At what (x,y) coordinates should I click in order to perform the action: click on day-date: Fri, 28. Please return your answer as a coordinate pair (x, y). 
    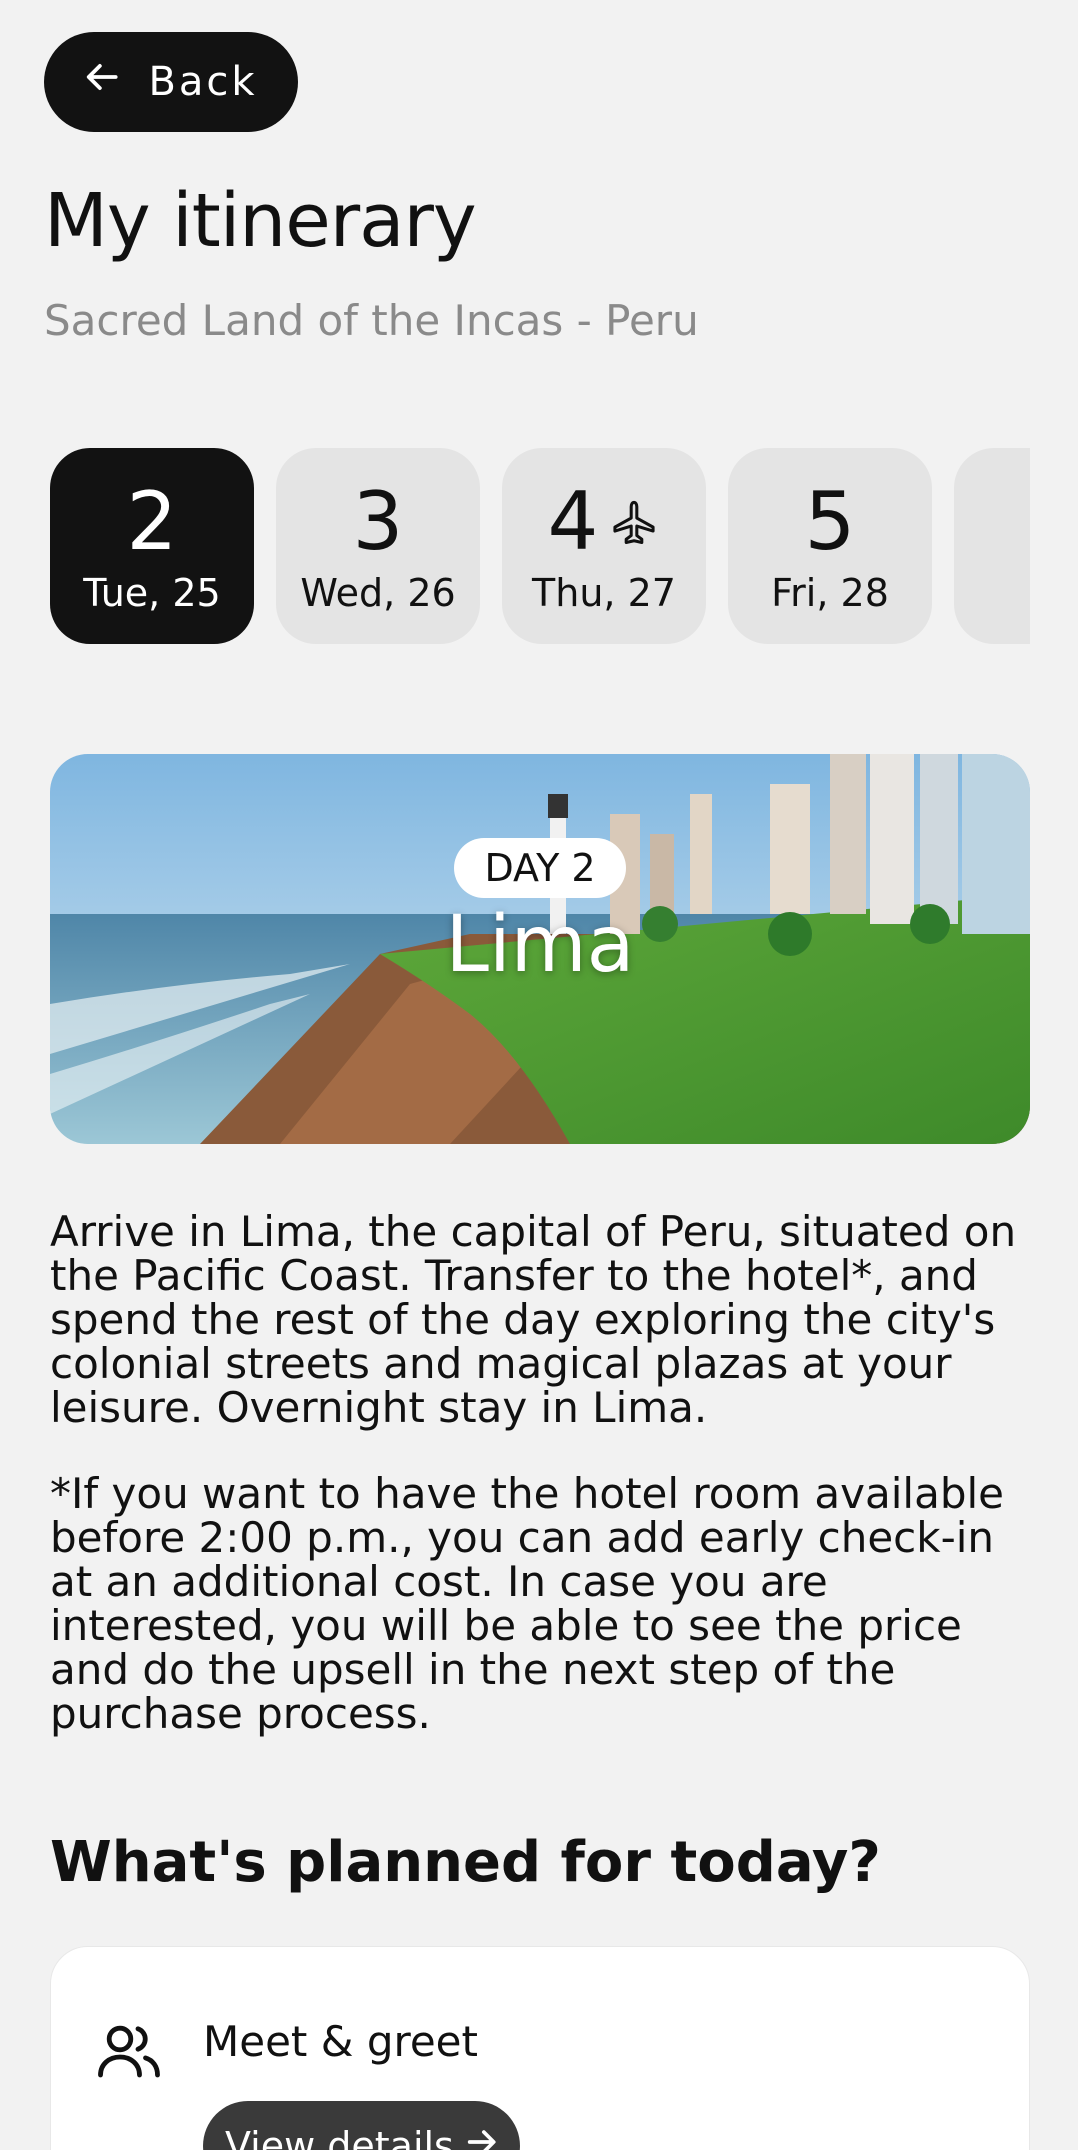
    Looking at the image, I should click on (830, 593).